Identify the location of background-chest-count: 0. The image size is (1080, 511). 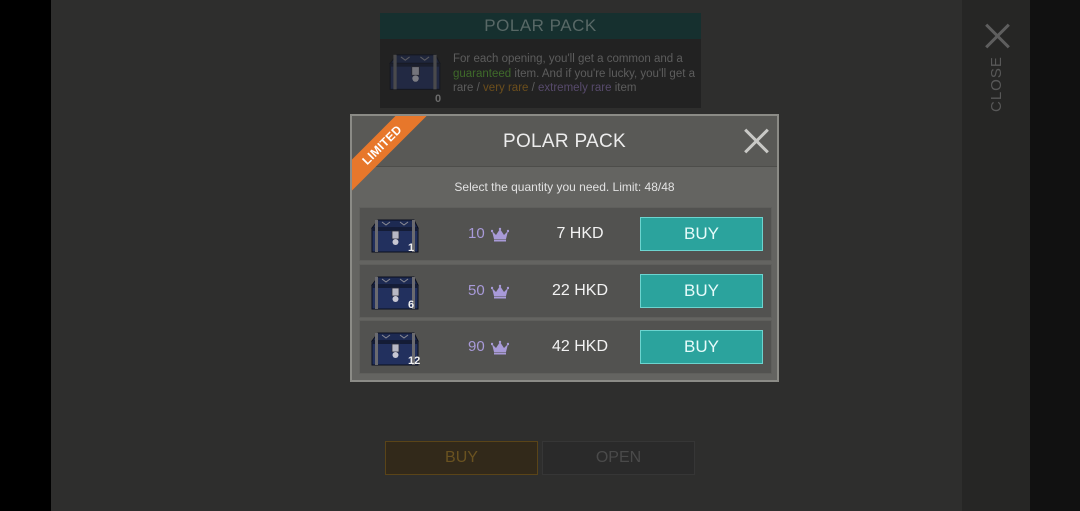
(438, 99).